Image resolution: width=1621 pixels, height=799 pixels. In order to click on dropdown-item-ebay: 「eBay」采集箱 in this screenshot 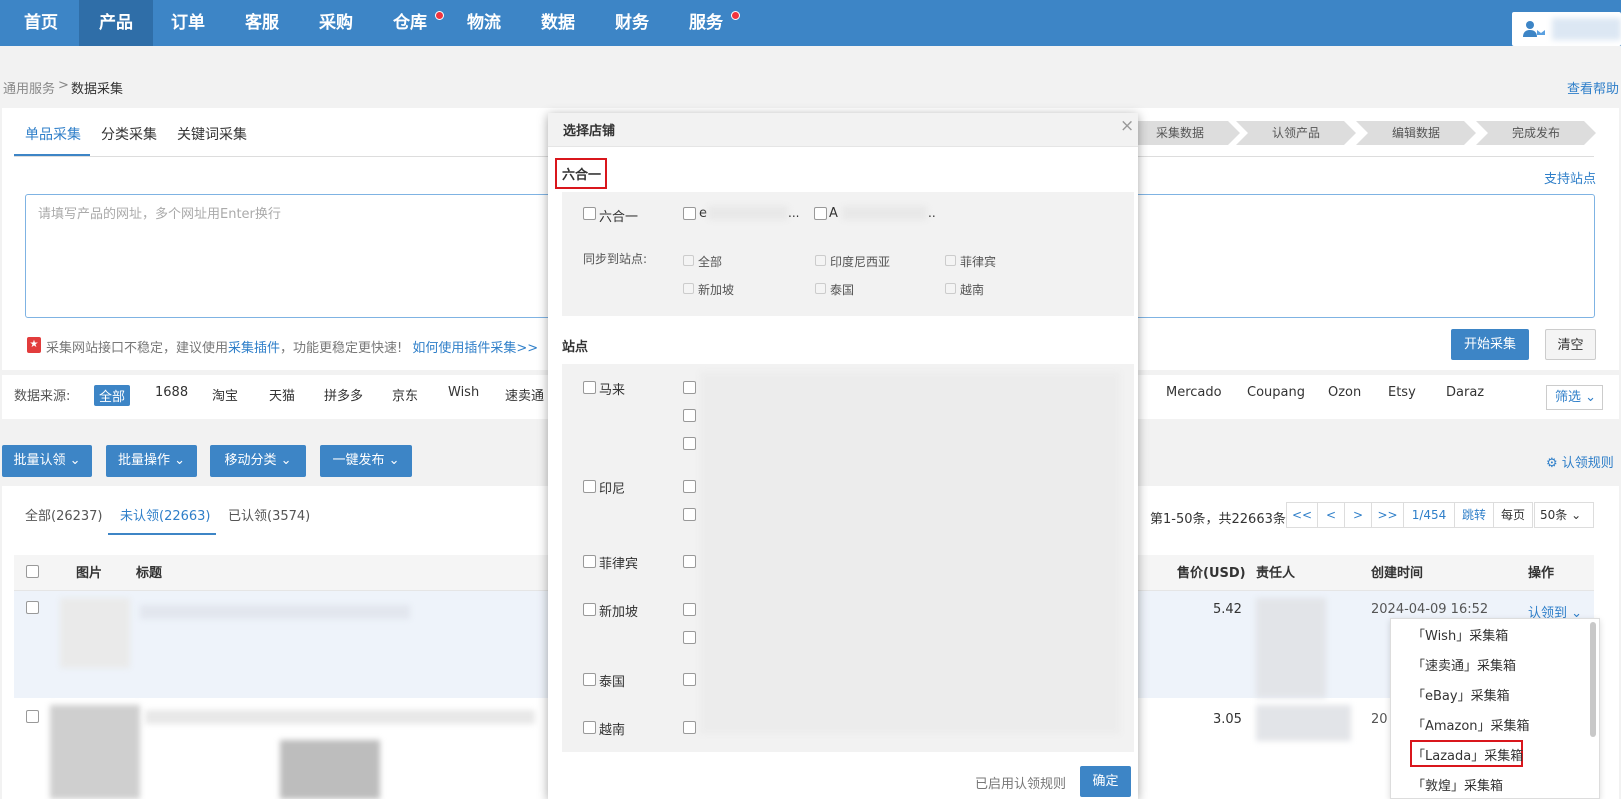, I will do `click(1461, 694)`.